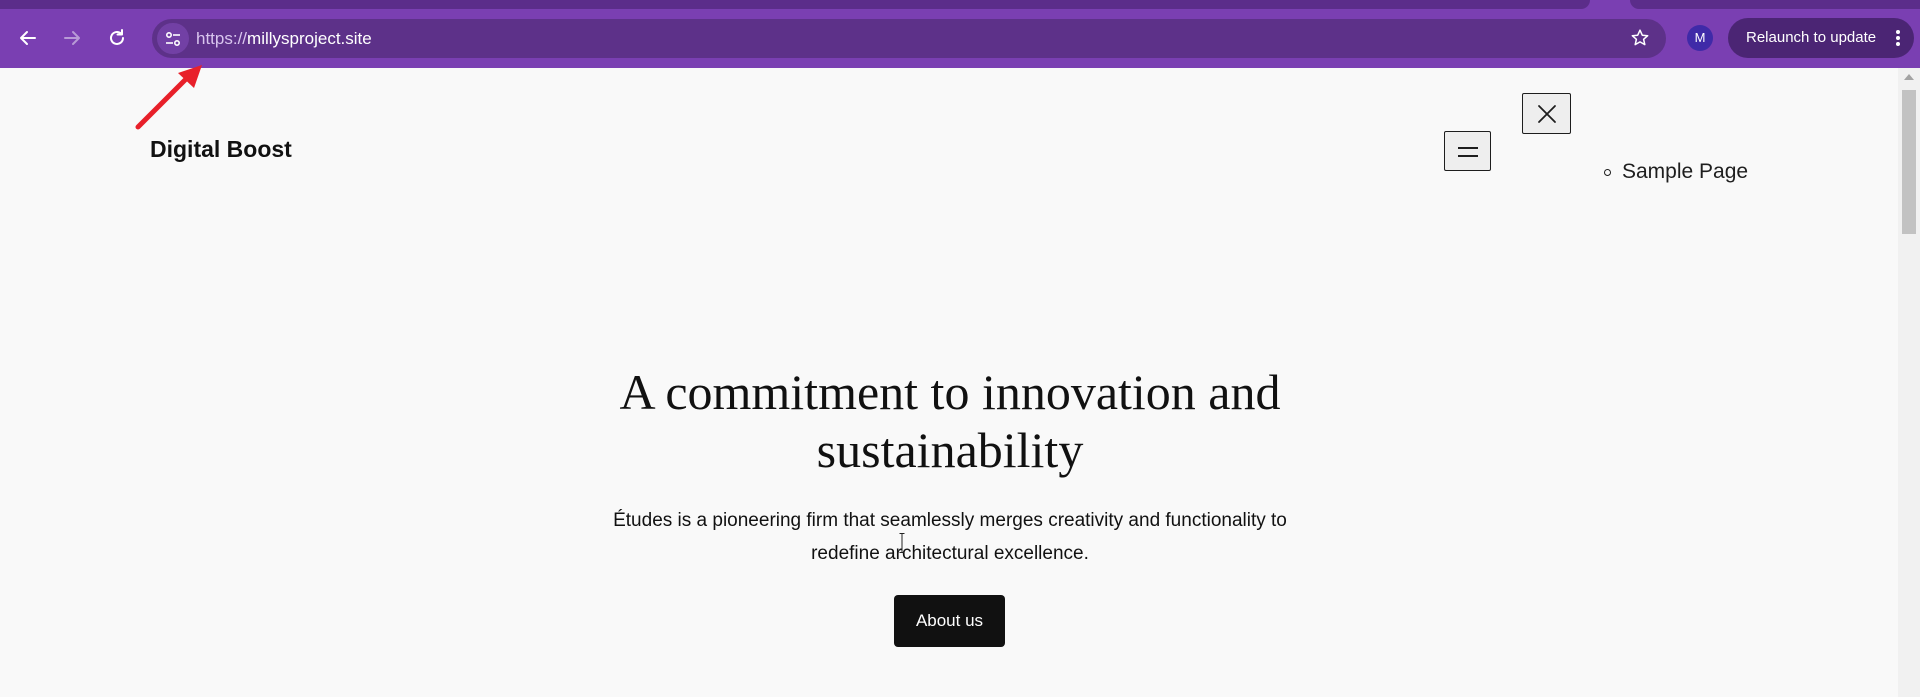  I want to click on annotation-arrow-icon, so click(168, 97).